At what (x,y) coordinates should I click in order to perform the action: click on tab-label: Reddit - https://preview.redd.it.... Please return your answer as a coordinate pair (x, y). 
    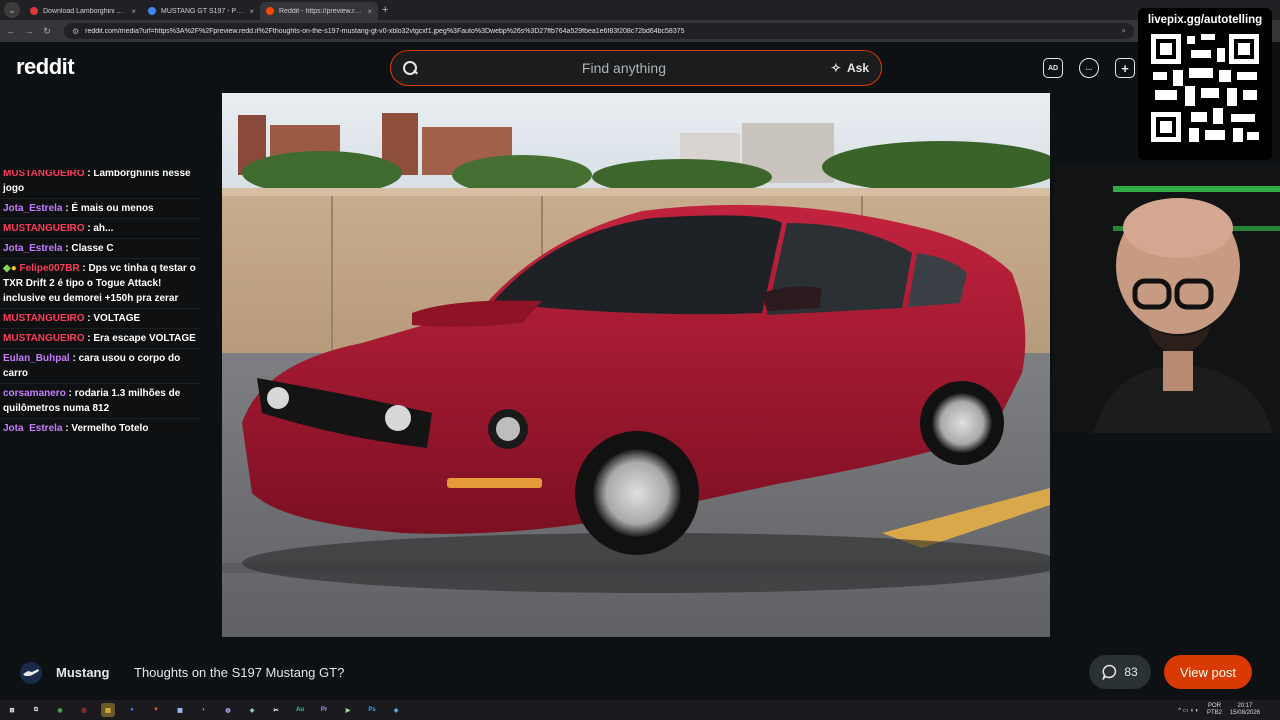
    Looking at the image, I should click on (321, 11).